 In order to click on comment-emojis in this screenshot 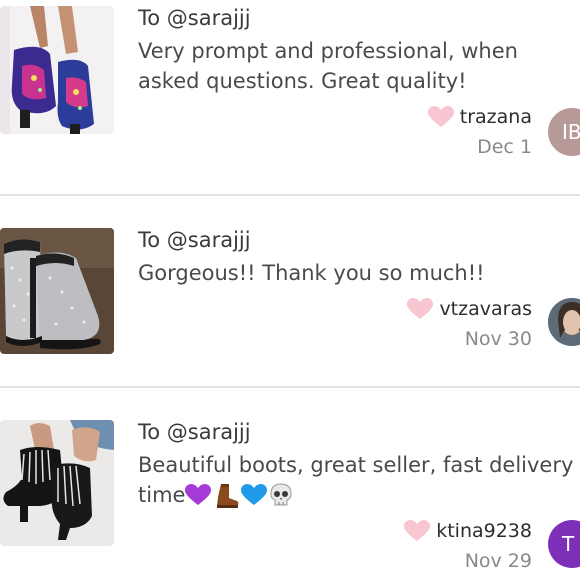, I will do `click(239, 496)`.